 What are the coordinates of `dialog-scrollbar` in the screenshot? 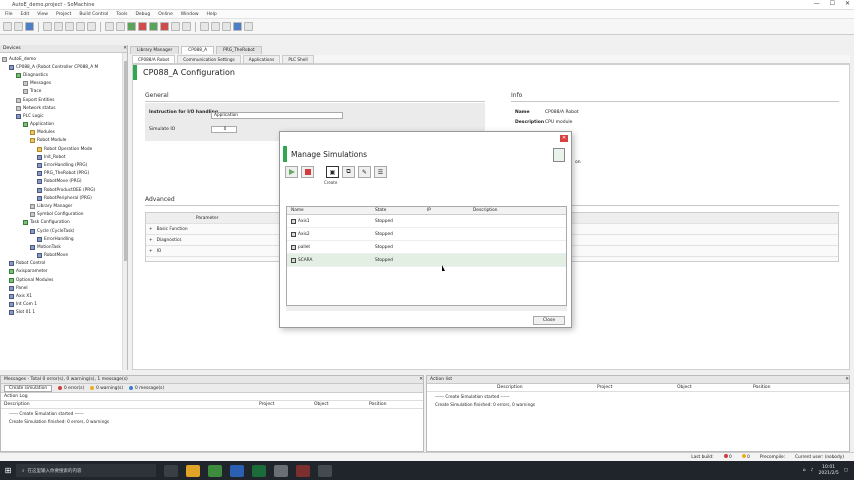 It's located at (426, 308).